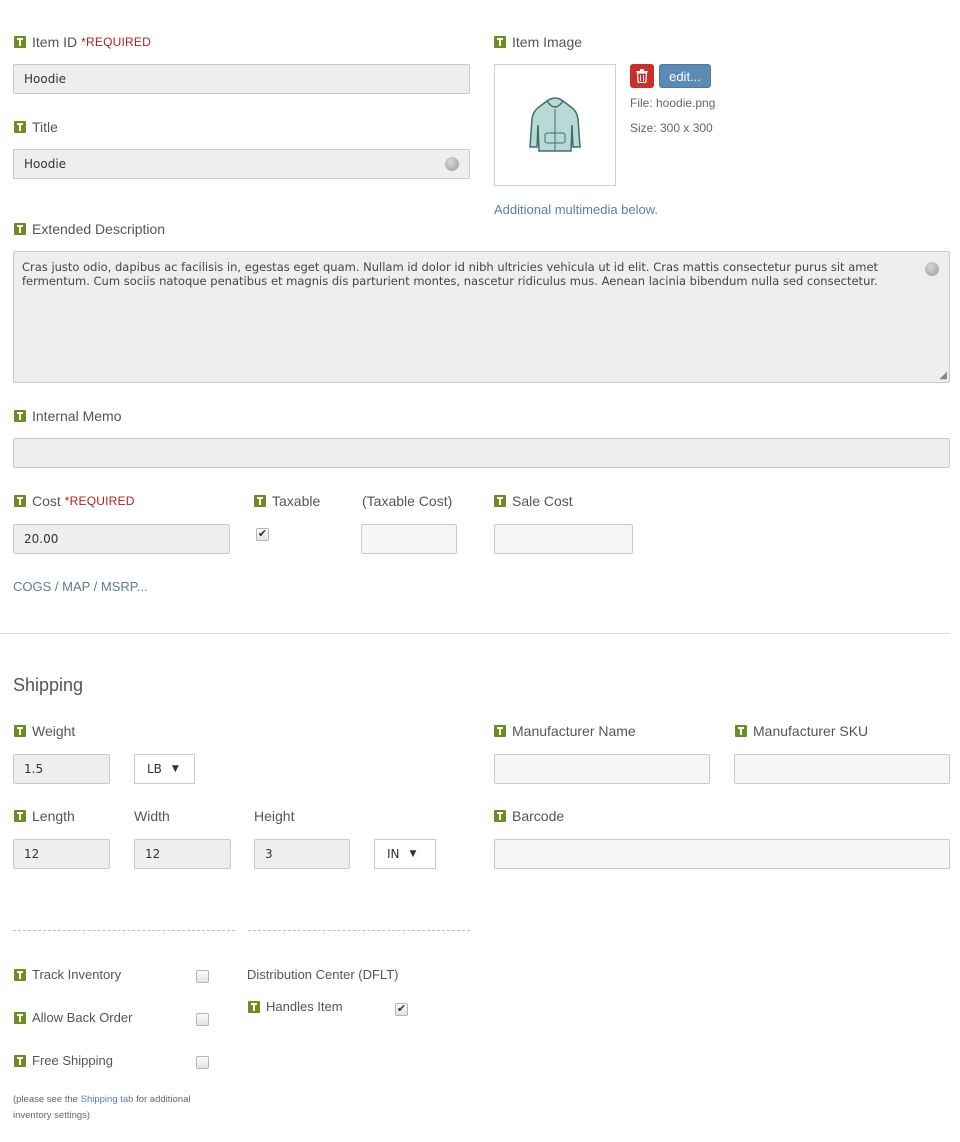 The image size is (960, 1142). What do you see at coordinates (481, 453) in the screenshot?
I see `internal-memo-input` at bounding box center [481, 453].